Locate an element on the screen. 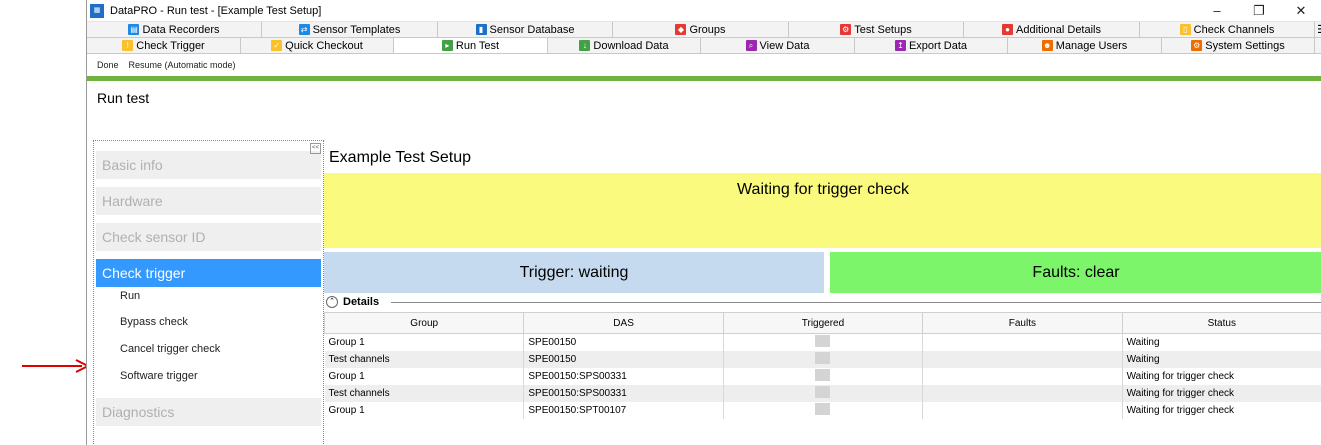 The height and width of the screenshot is (445, 1321). details-header: ⌃ Details is located at coordinates (822, 302).